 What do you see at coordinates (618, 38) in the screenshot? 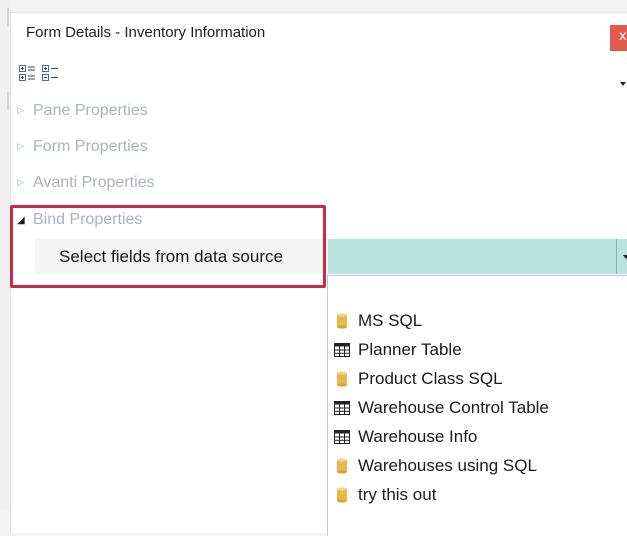
I see `close-button: x` at bounding box center [618, 38].